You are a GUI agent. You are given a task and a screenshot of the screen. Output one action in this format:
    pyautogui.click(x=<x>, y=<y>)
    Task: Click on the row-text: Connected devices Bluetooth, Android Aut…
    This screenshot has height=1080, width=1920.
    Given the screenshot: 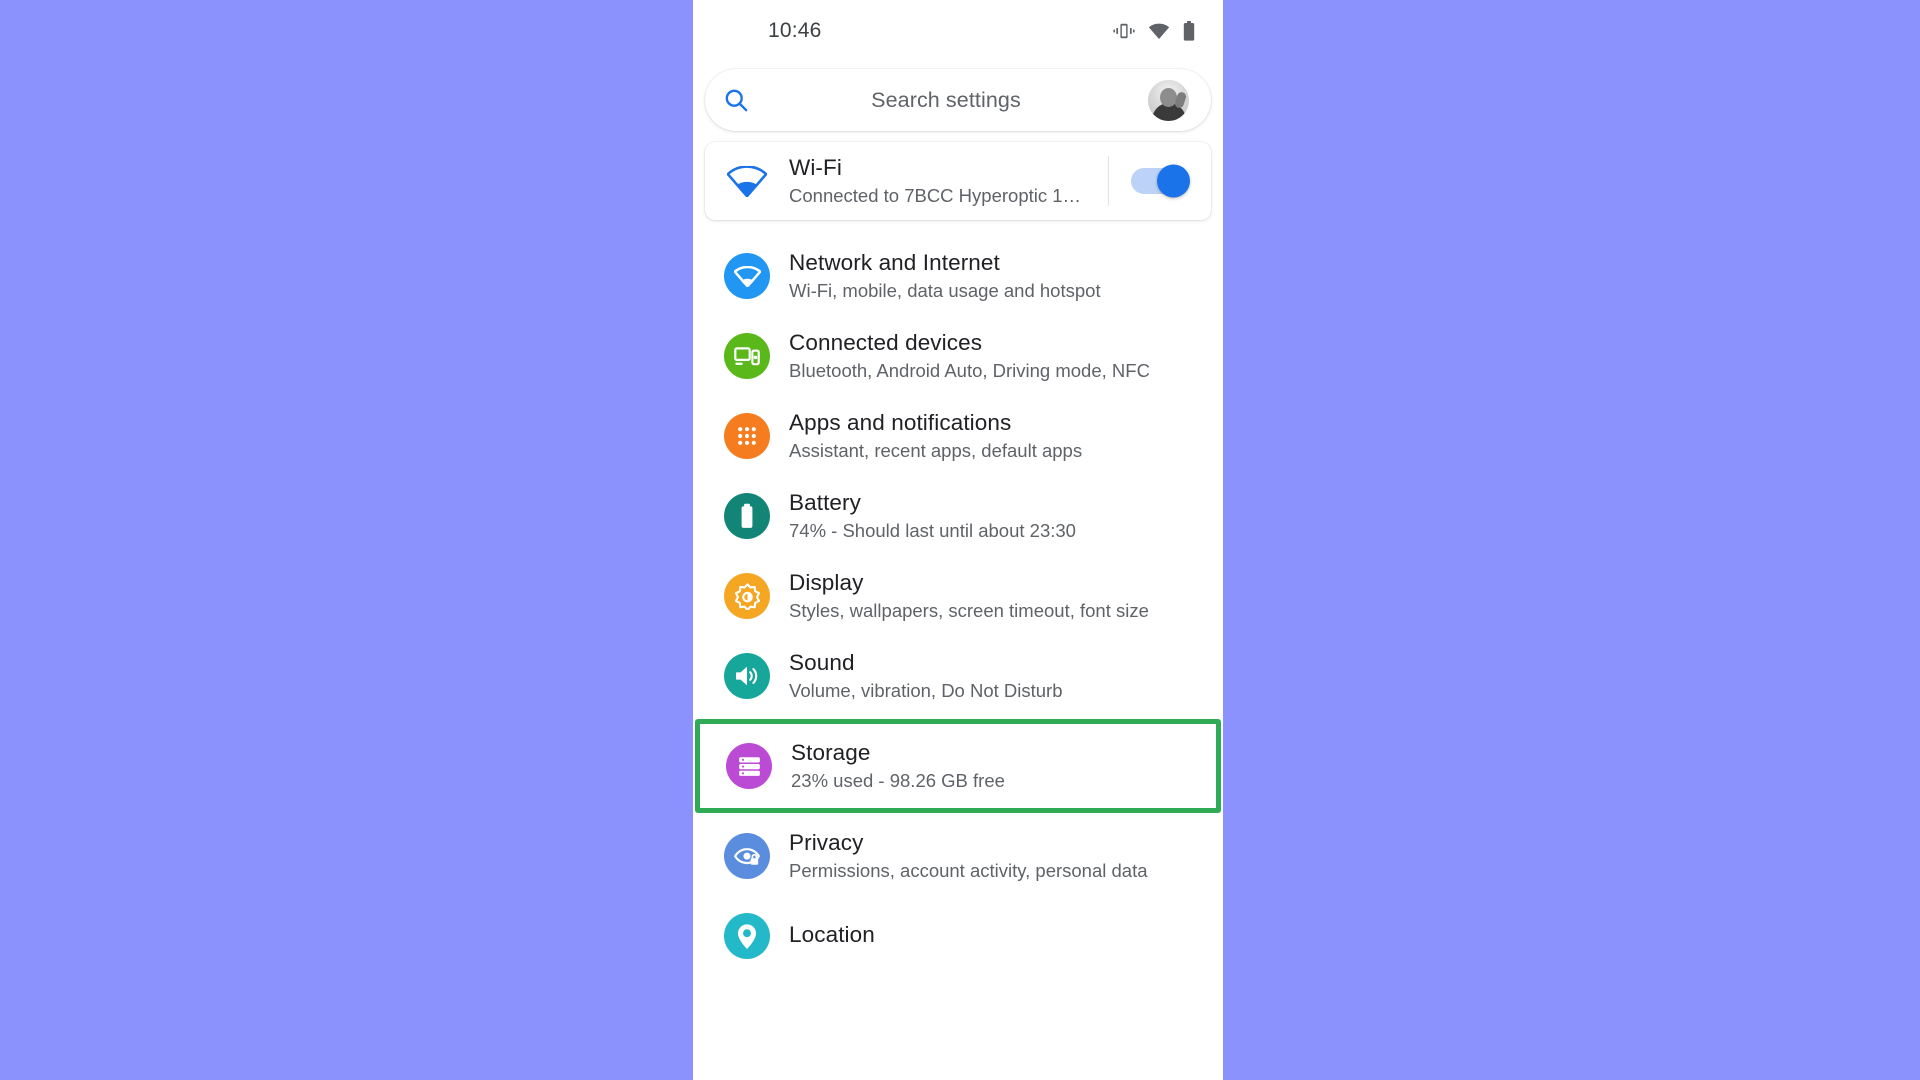 What is the action you would take?
    pyautogui.click(x=1006, y=356)
    